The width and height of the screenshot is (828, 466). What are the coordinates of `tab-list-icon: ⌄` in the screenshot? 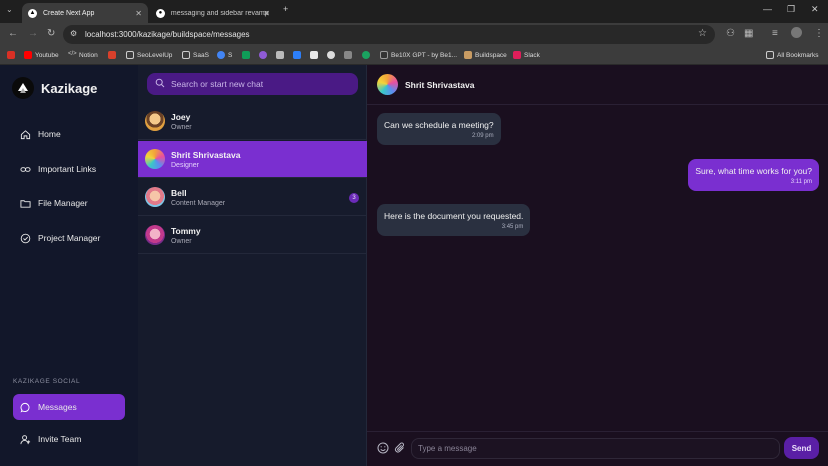 It's located at (9, 9).